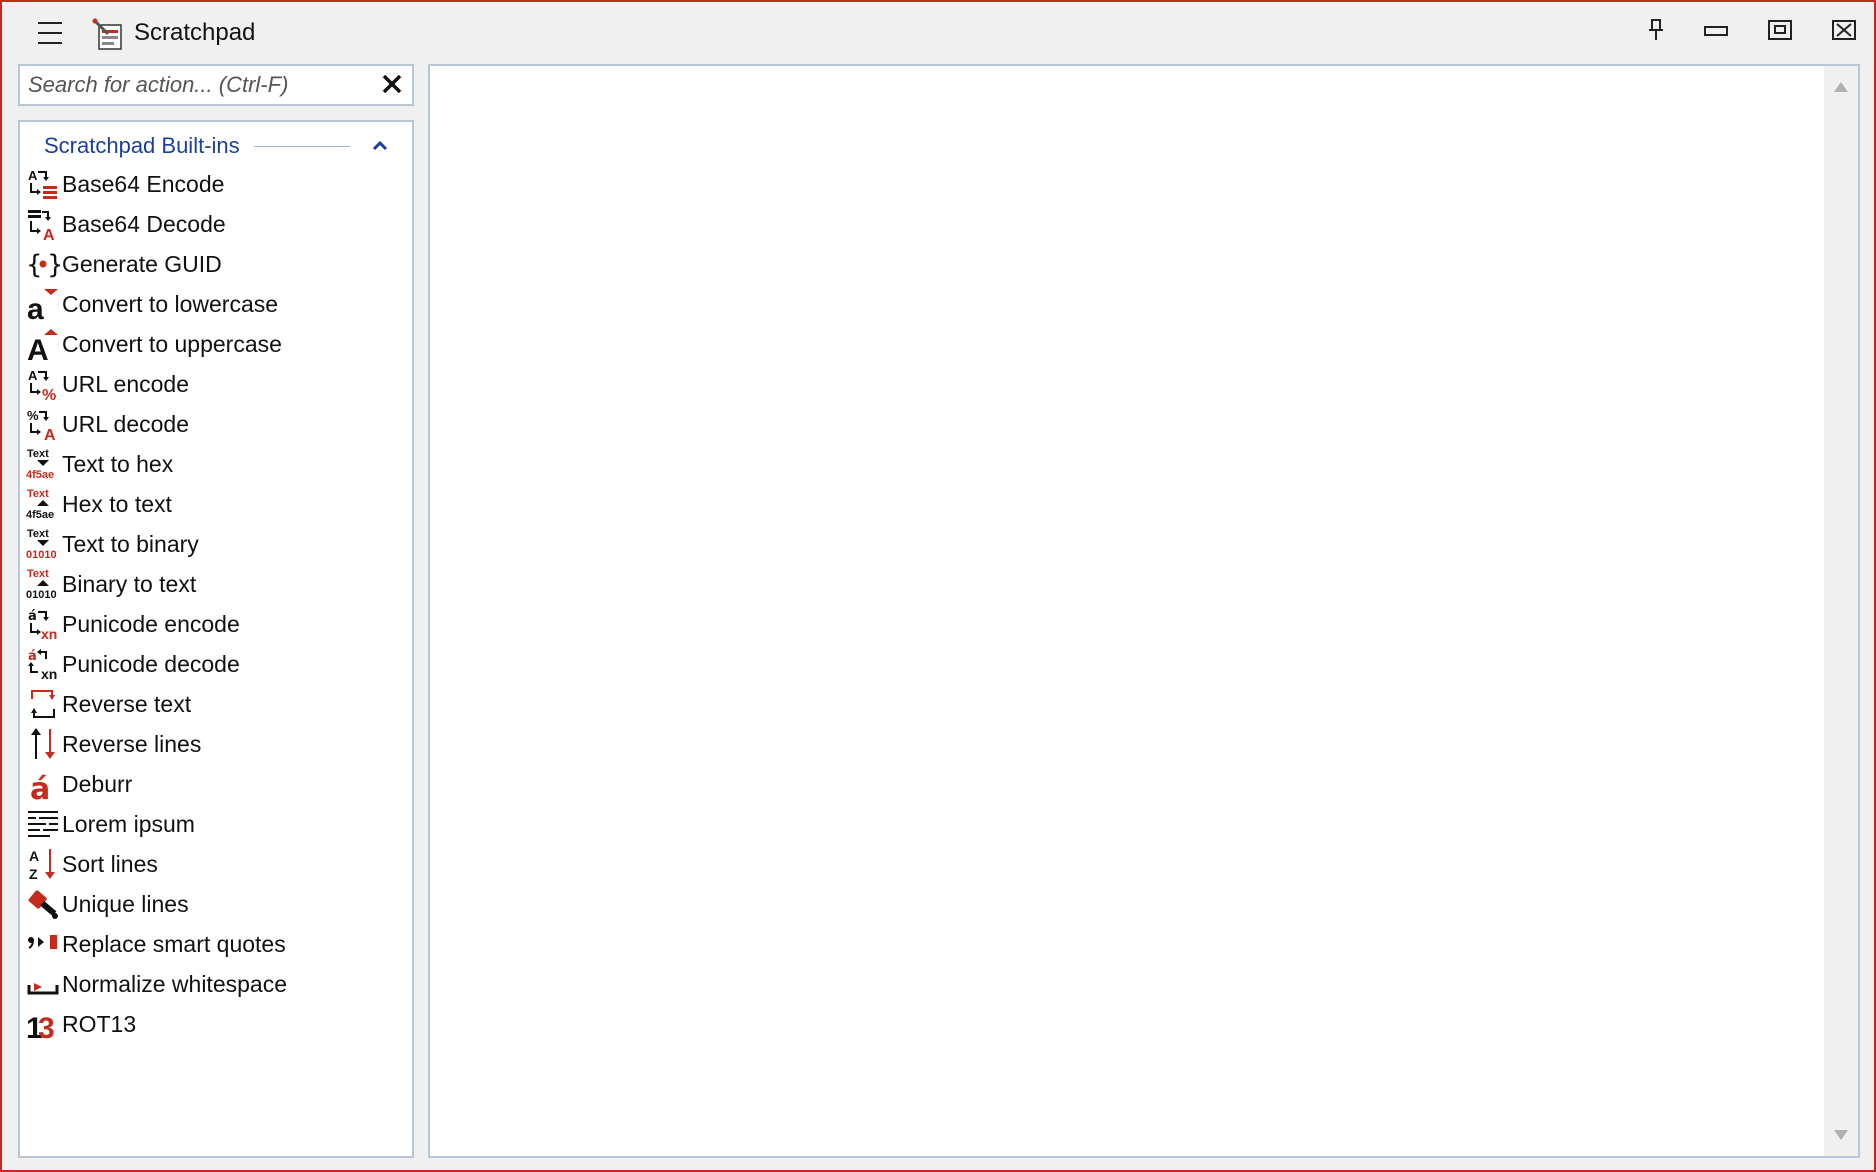 The image size is (1876, 1172). Describe the element at coordinates (43, 424) in the screenshot. I see `url-decode-icon: % A` at that location.